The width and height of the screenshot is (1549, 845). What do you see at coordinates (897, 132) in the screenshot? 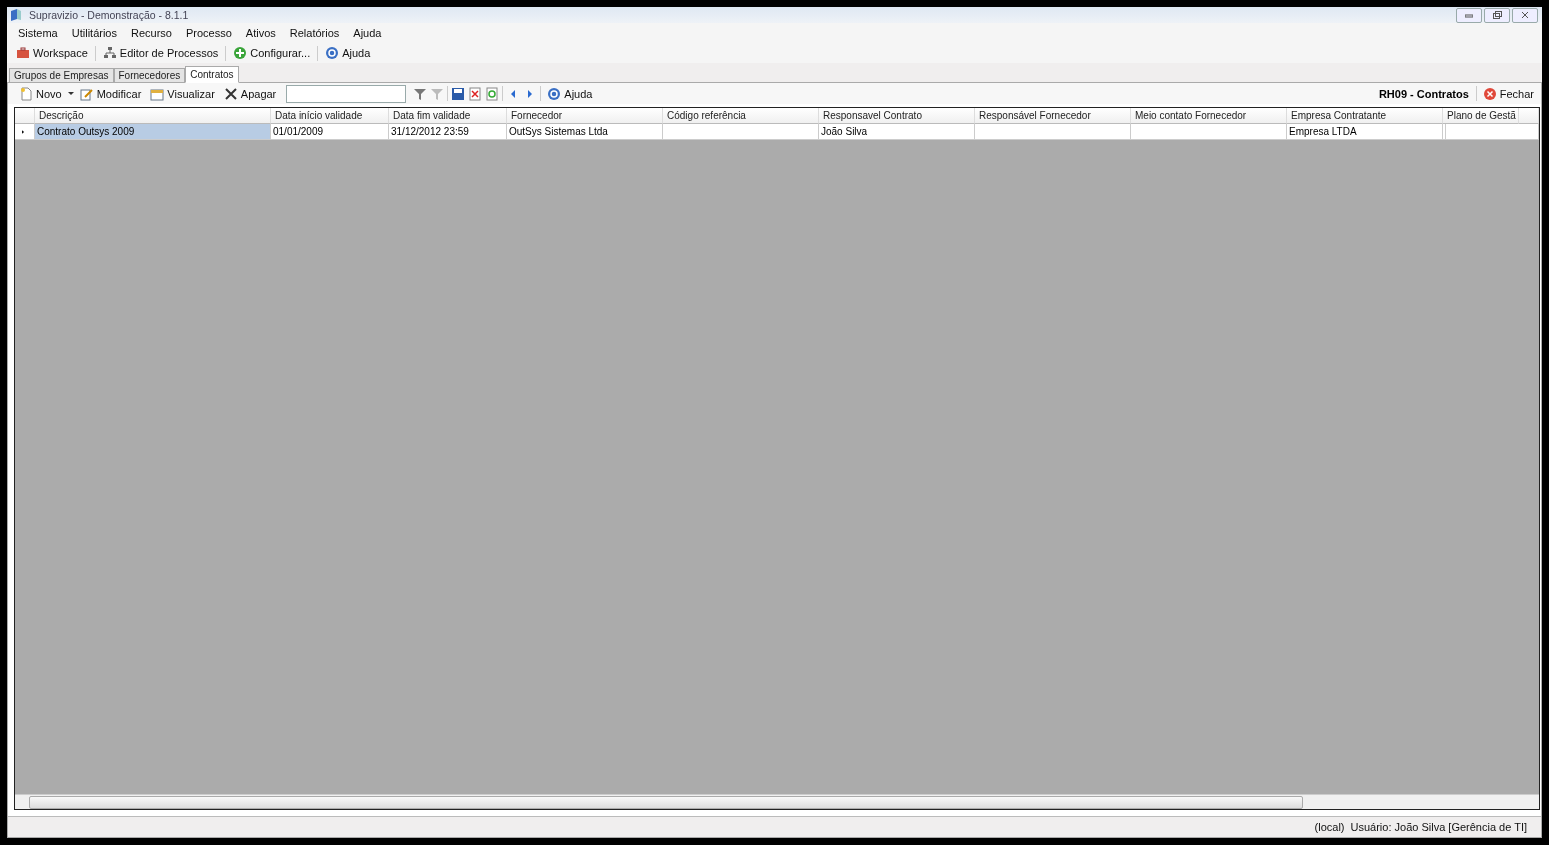
I see `table-cell: João Silva` at bounding box center [897, 132].